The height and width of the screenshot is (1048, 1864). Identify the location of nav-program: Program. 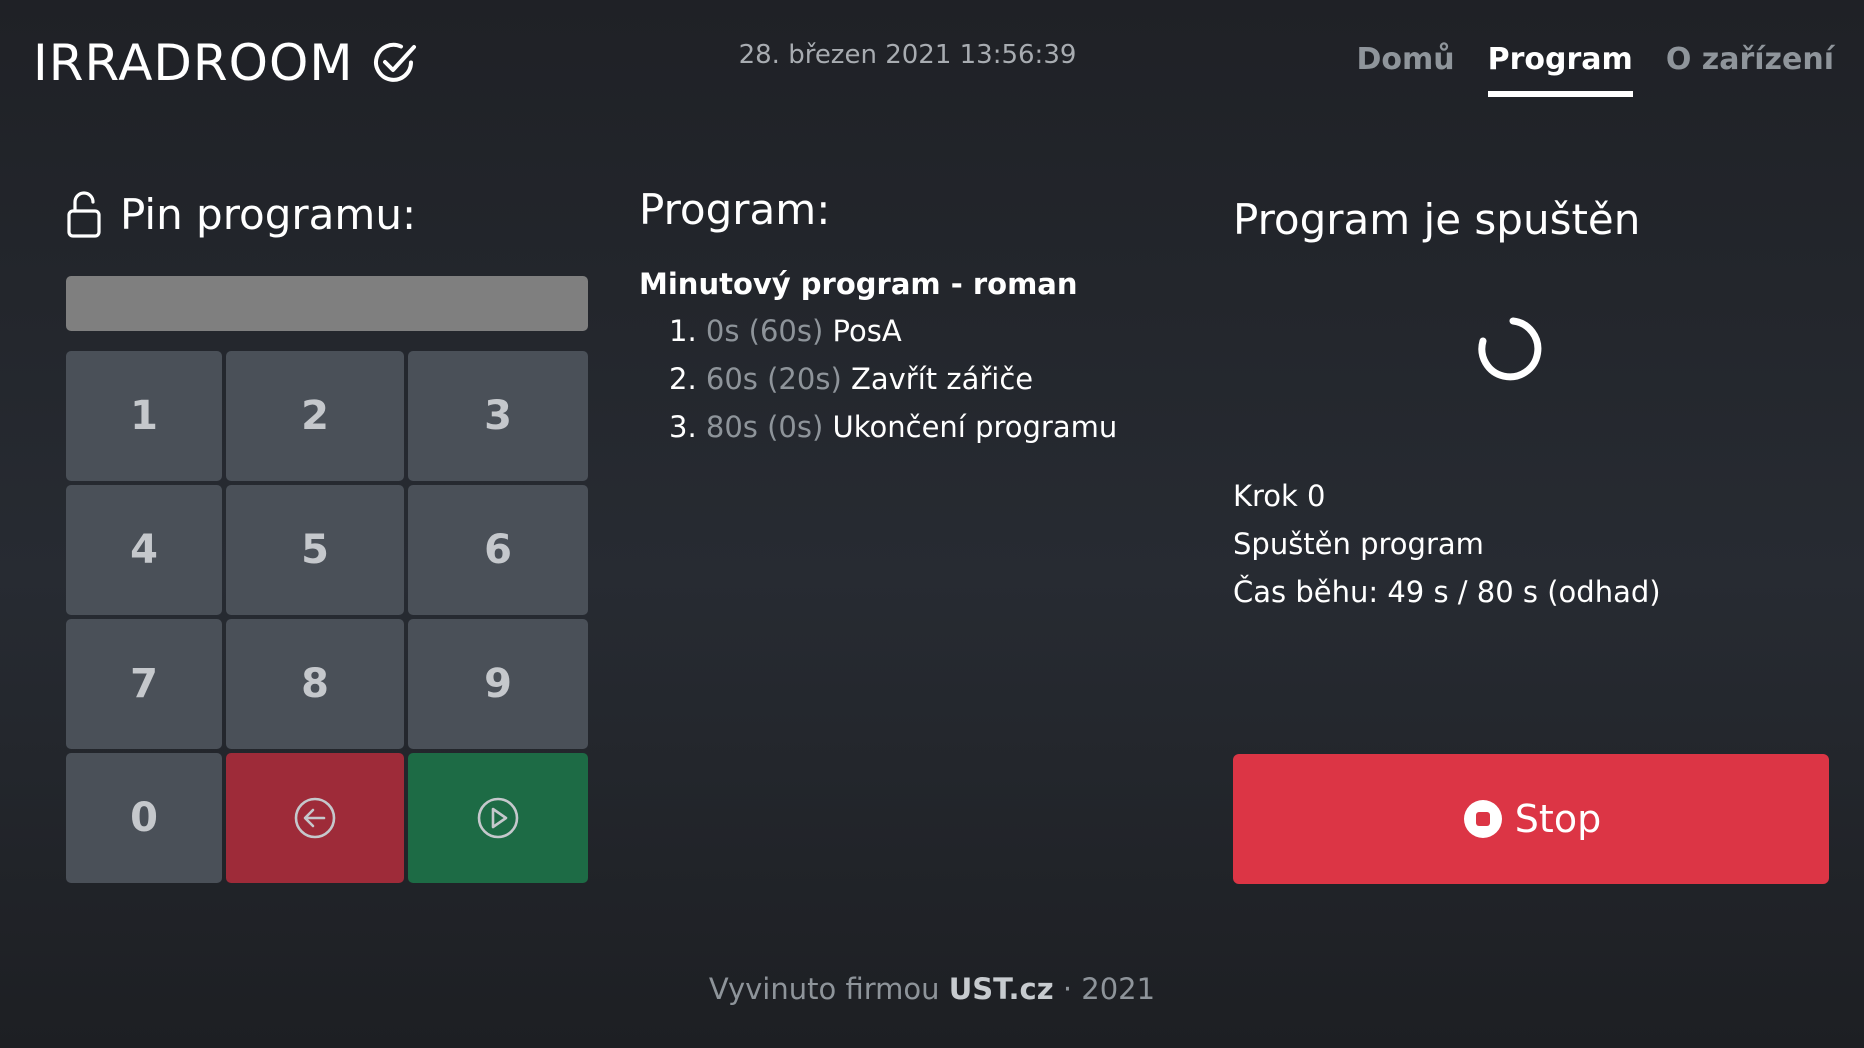
(1560, 69).